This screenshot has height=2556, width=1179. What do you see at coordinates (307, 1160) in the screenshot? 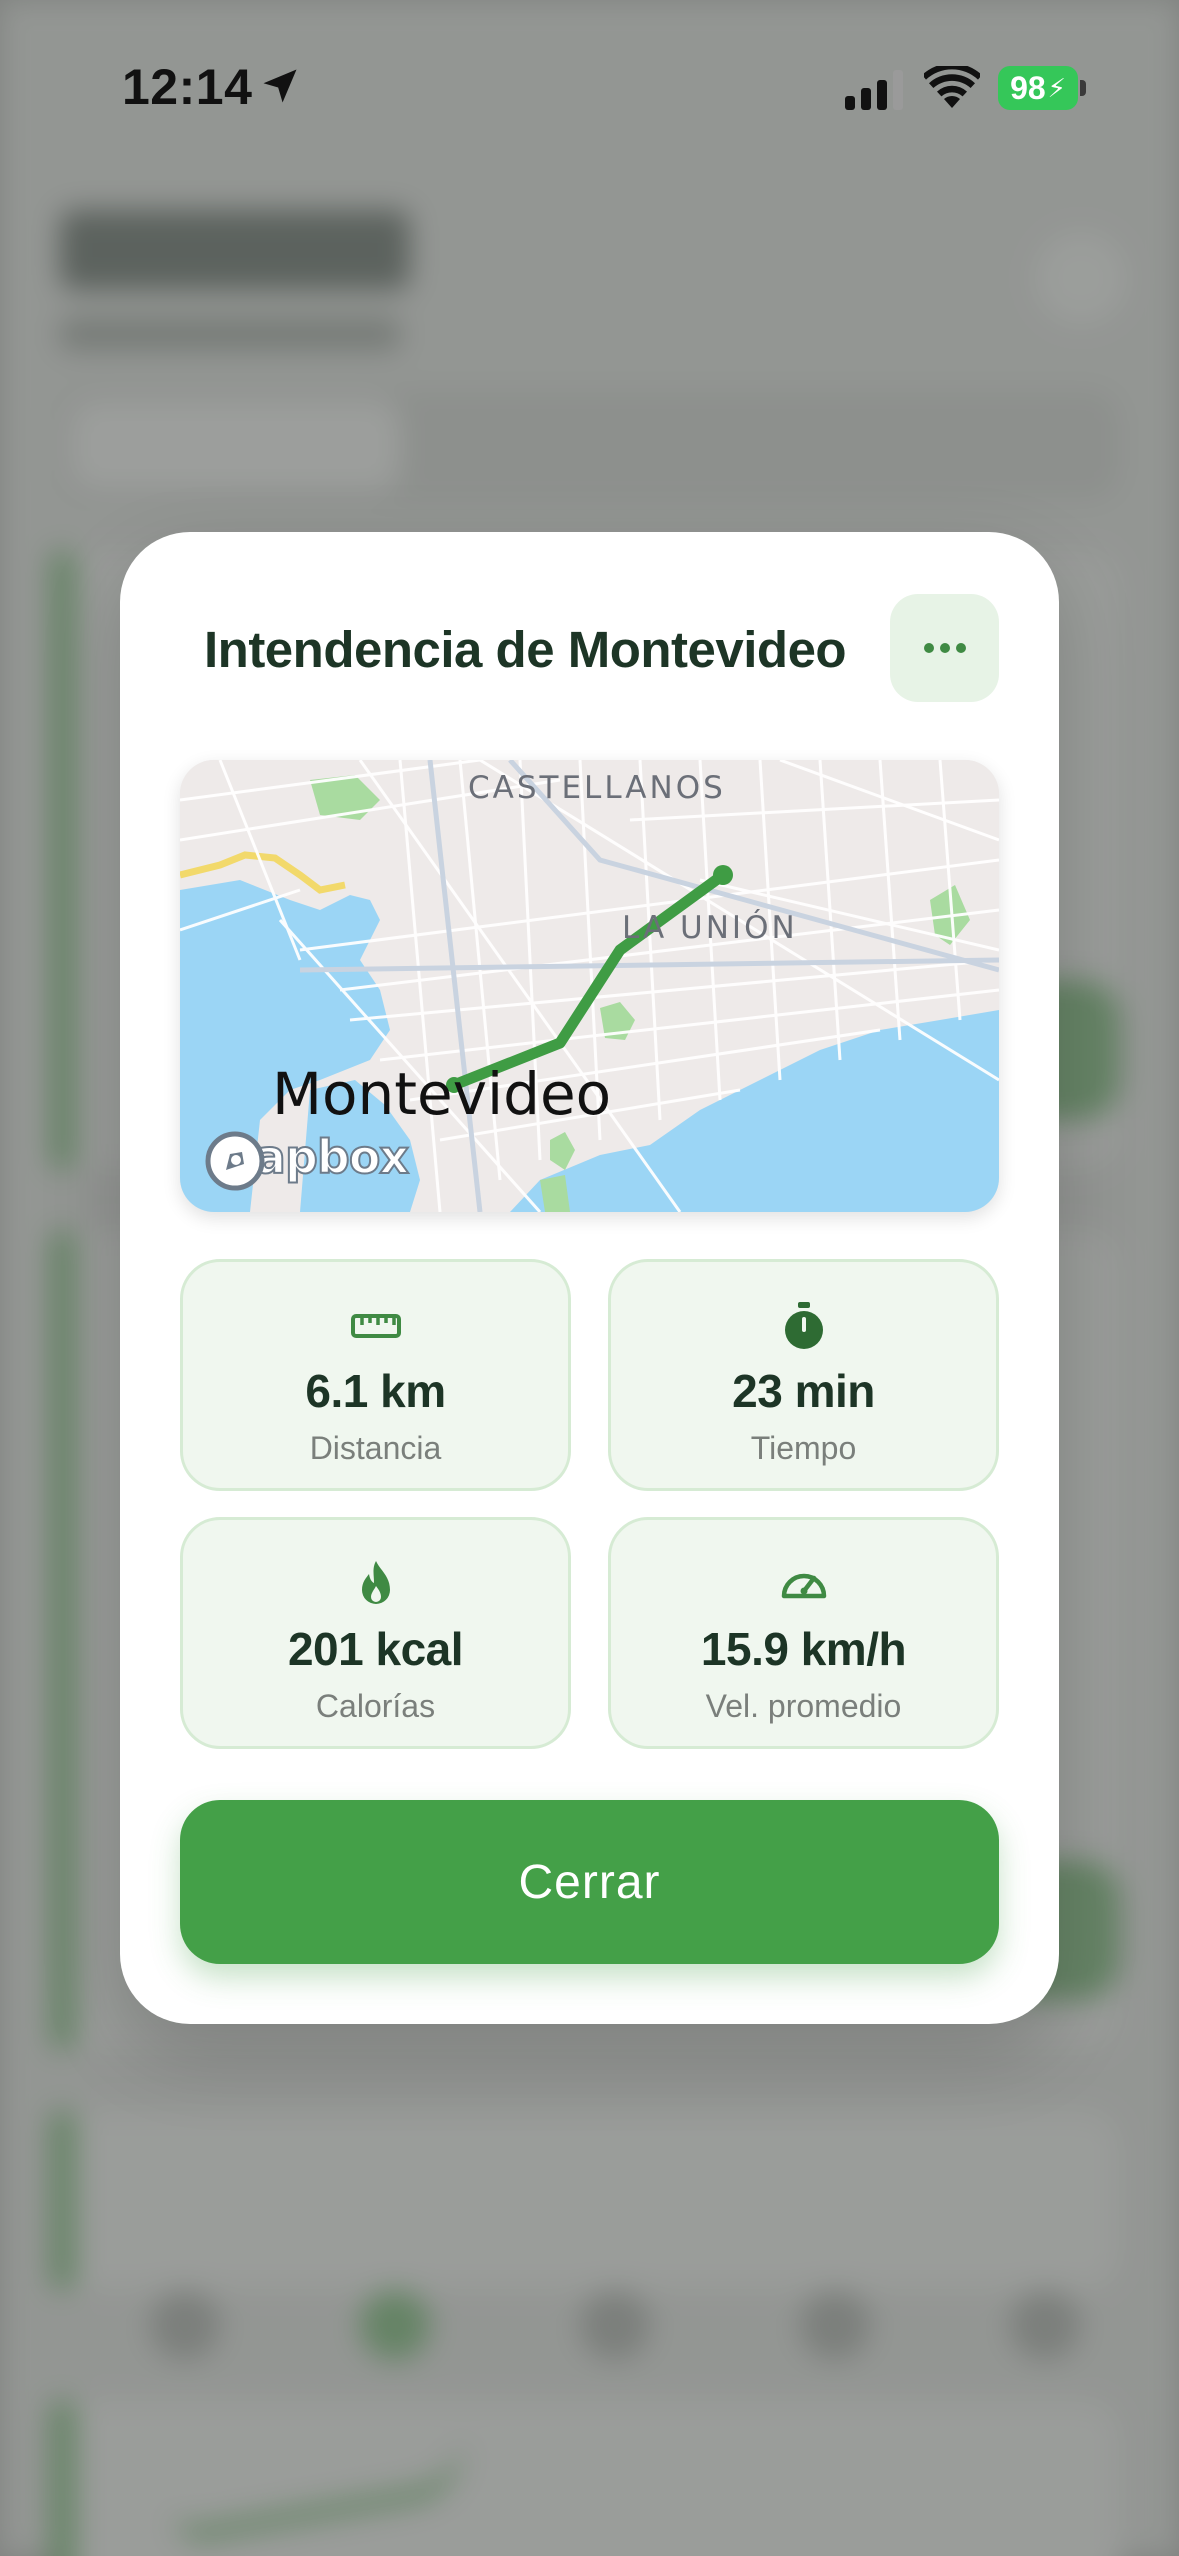
I see `mapbox-attribution: mapbox` at bounding box center [307, 1160].